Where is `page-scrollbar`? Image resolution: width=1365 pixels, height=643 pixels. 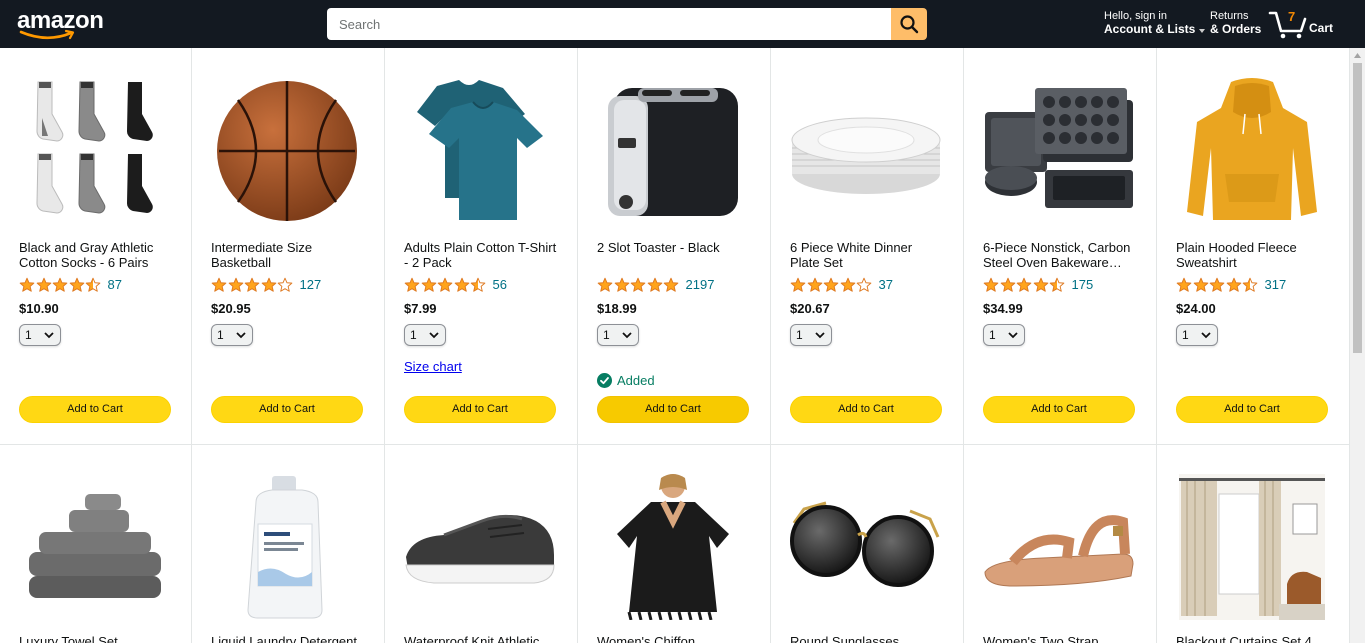 page-scrollbar is located at coordinates (1357, 345).